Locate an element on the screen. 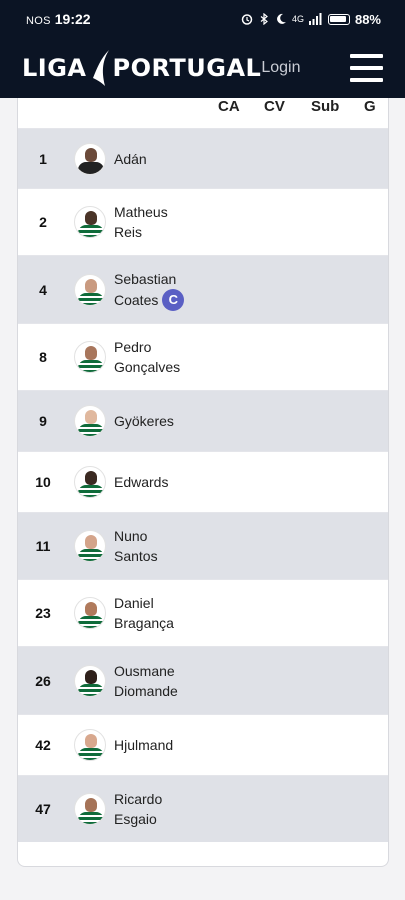  player-name: Pedro Gonçalves is located at coordinates (174, 357).